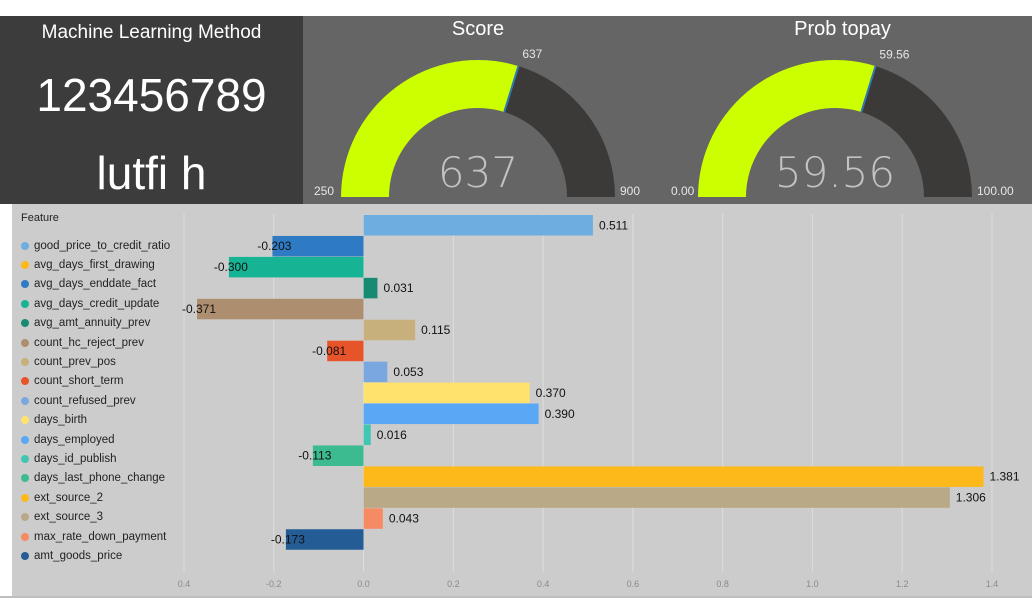 The width and height of the screenshot is (1032, 612). I want to click on prob-gauge-card: 59.56 59.56 0.00 100.00 Prob topay, so click(842, 110).